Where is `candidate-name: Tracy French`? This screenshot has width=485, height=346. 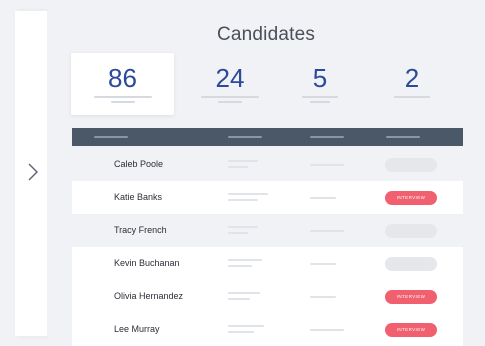
candidate-name: Tracy French is located at coordinates (140, 230).